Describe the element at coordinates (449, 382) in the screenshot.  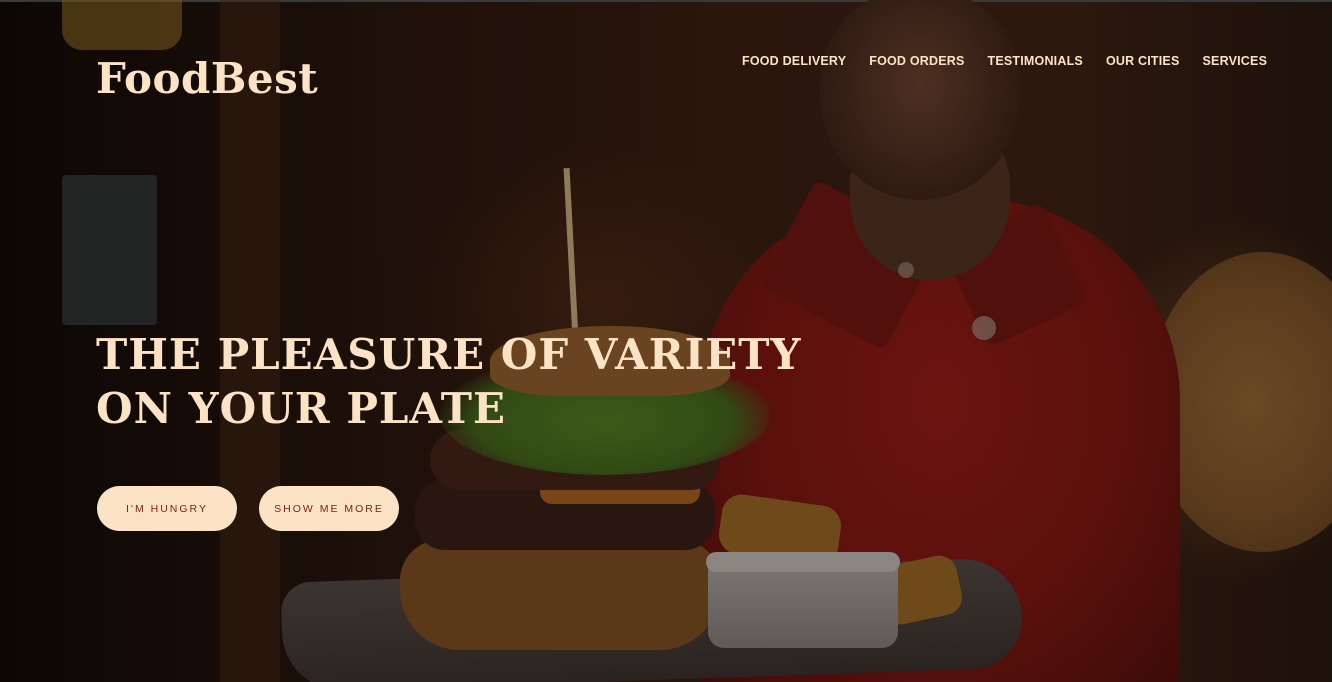
I see `hero-headline: THE PLEASURE OF VARIETY ON YOUR PLATE` at that location.